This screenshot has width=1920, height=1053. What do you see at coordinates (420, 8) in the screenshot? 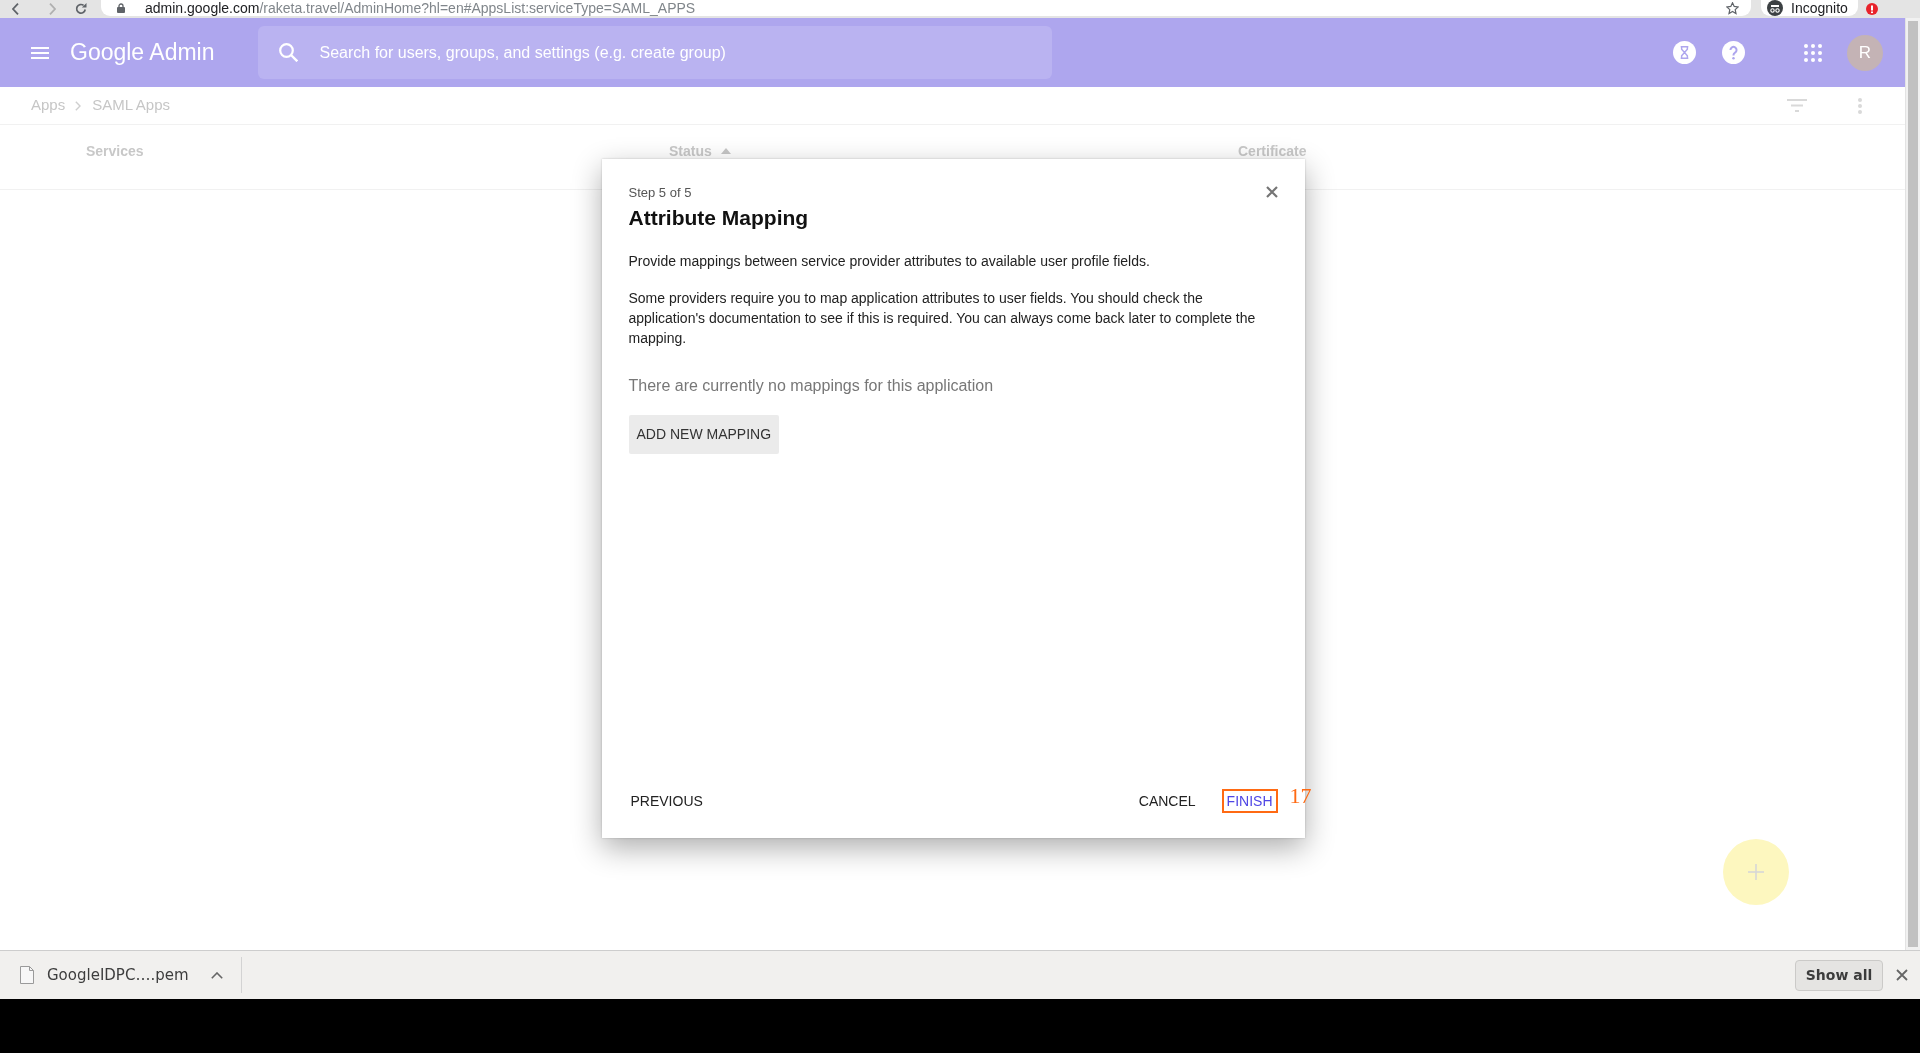
I see `url-text: admin.google.com/raketa.travel/AdminHome?hl=en#AppsList:serviceType=SAML_APPS` at bounding box center [420, 8].